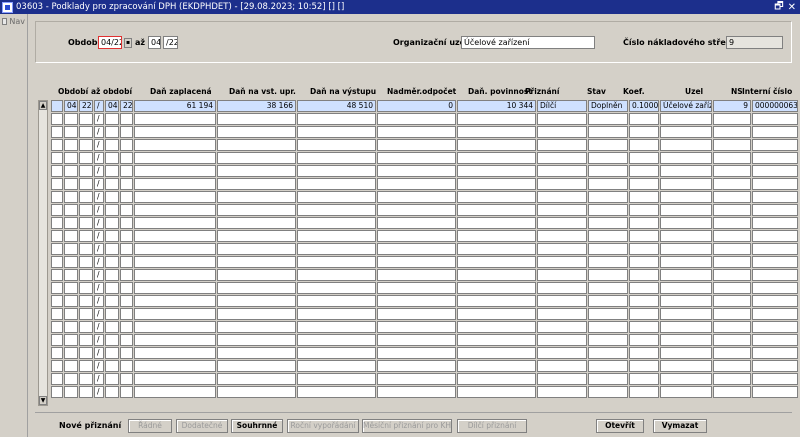  Describe the element at coordinates (407, 426) in the screenshot. I see `mesicni-priznani-button: Měsíční přiznání pro KH` at that location.